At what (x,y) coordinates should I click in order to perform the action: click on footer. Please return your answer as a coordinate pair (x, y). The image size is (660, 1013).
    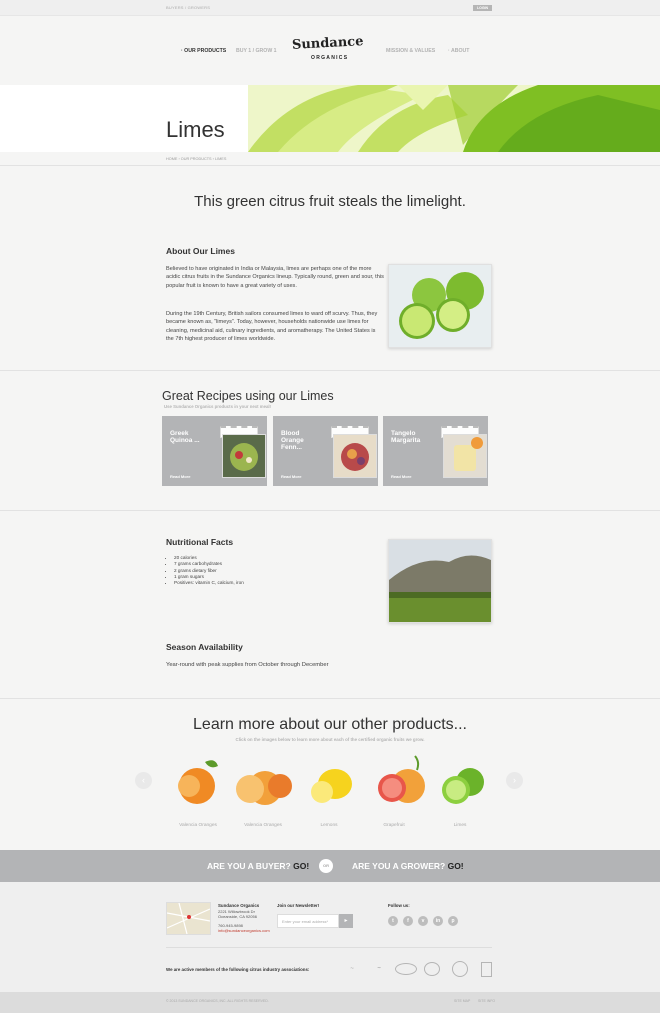
    Looking at the image, I should click on (330, 937).